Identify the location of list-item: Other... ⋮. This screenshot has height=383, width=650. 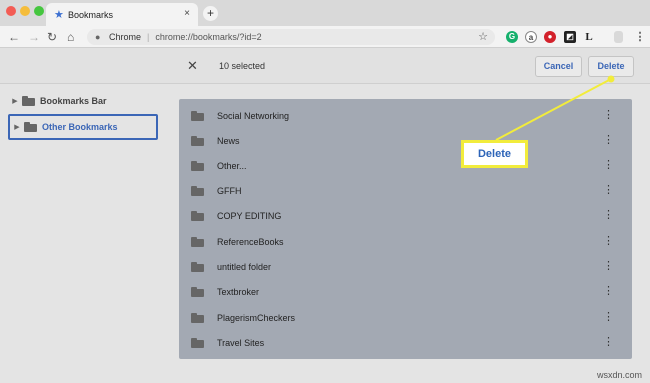
(405, 165).